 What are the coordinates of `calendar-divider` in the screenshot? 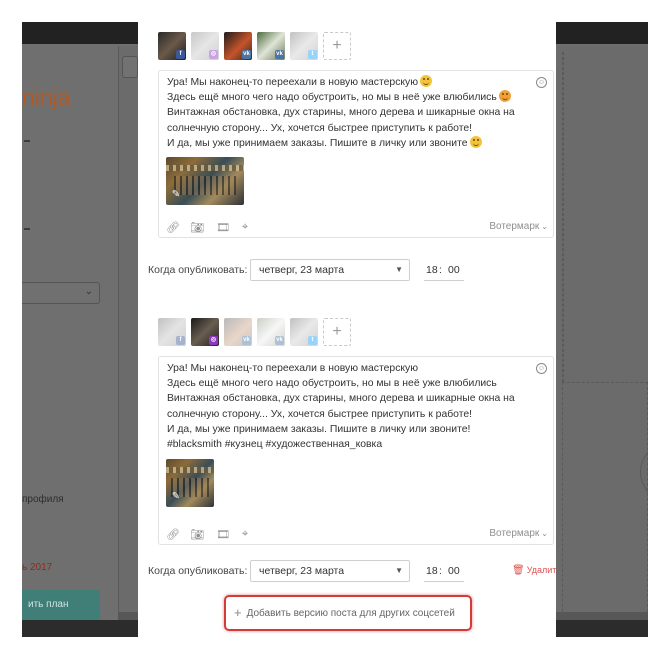 It's located at (563, 217).